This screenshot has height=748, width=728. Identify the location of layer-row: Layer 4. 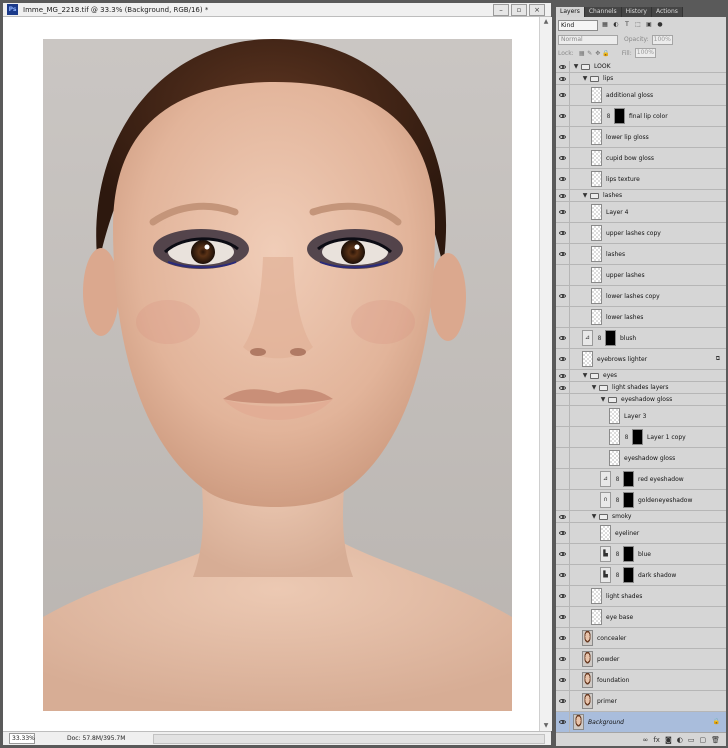
(641, 212).